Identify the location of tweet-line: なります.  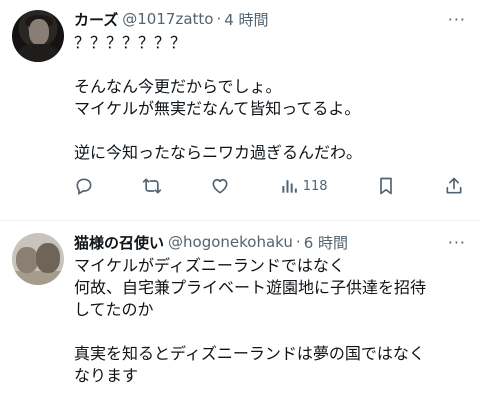
(106, 375).